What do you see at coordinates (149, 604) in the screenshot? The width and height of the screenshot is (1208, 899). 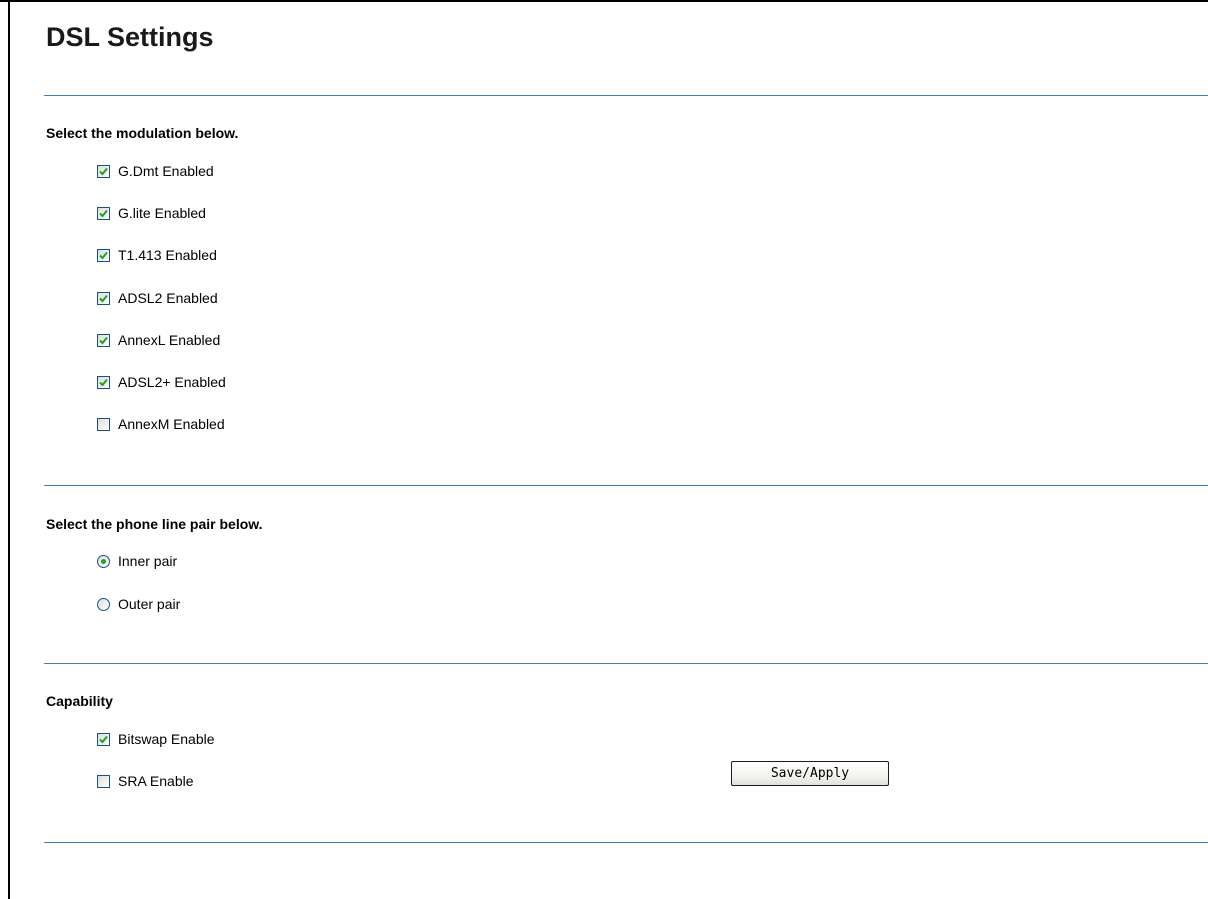 I see `phone-line-label-outer: Outer pair` at bounding box center [149, 604].